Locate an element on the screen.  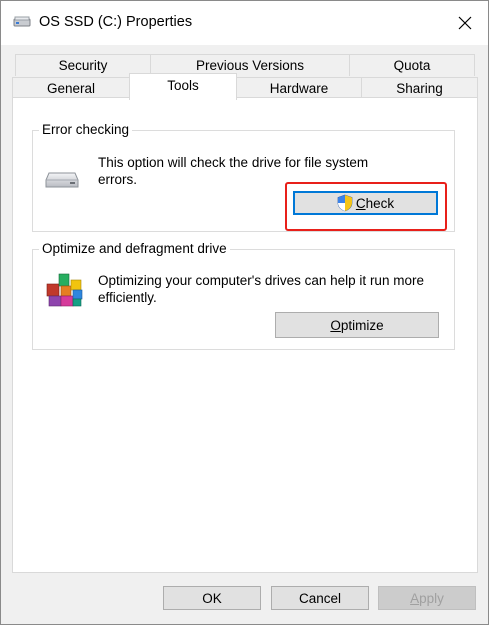
tab-label: Tools is located at coordinates (183, 85).